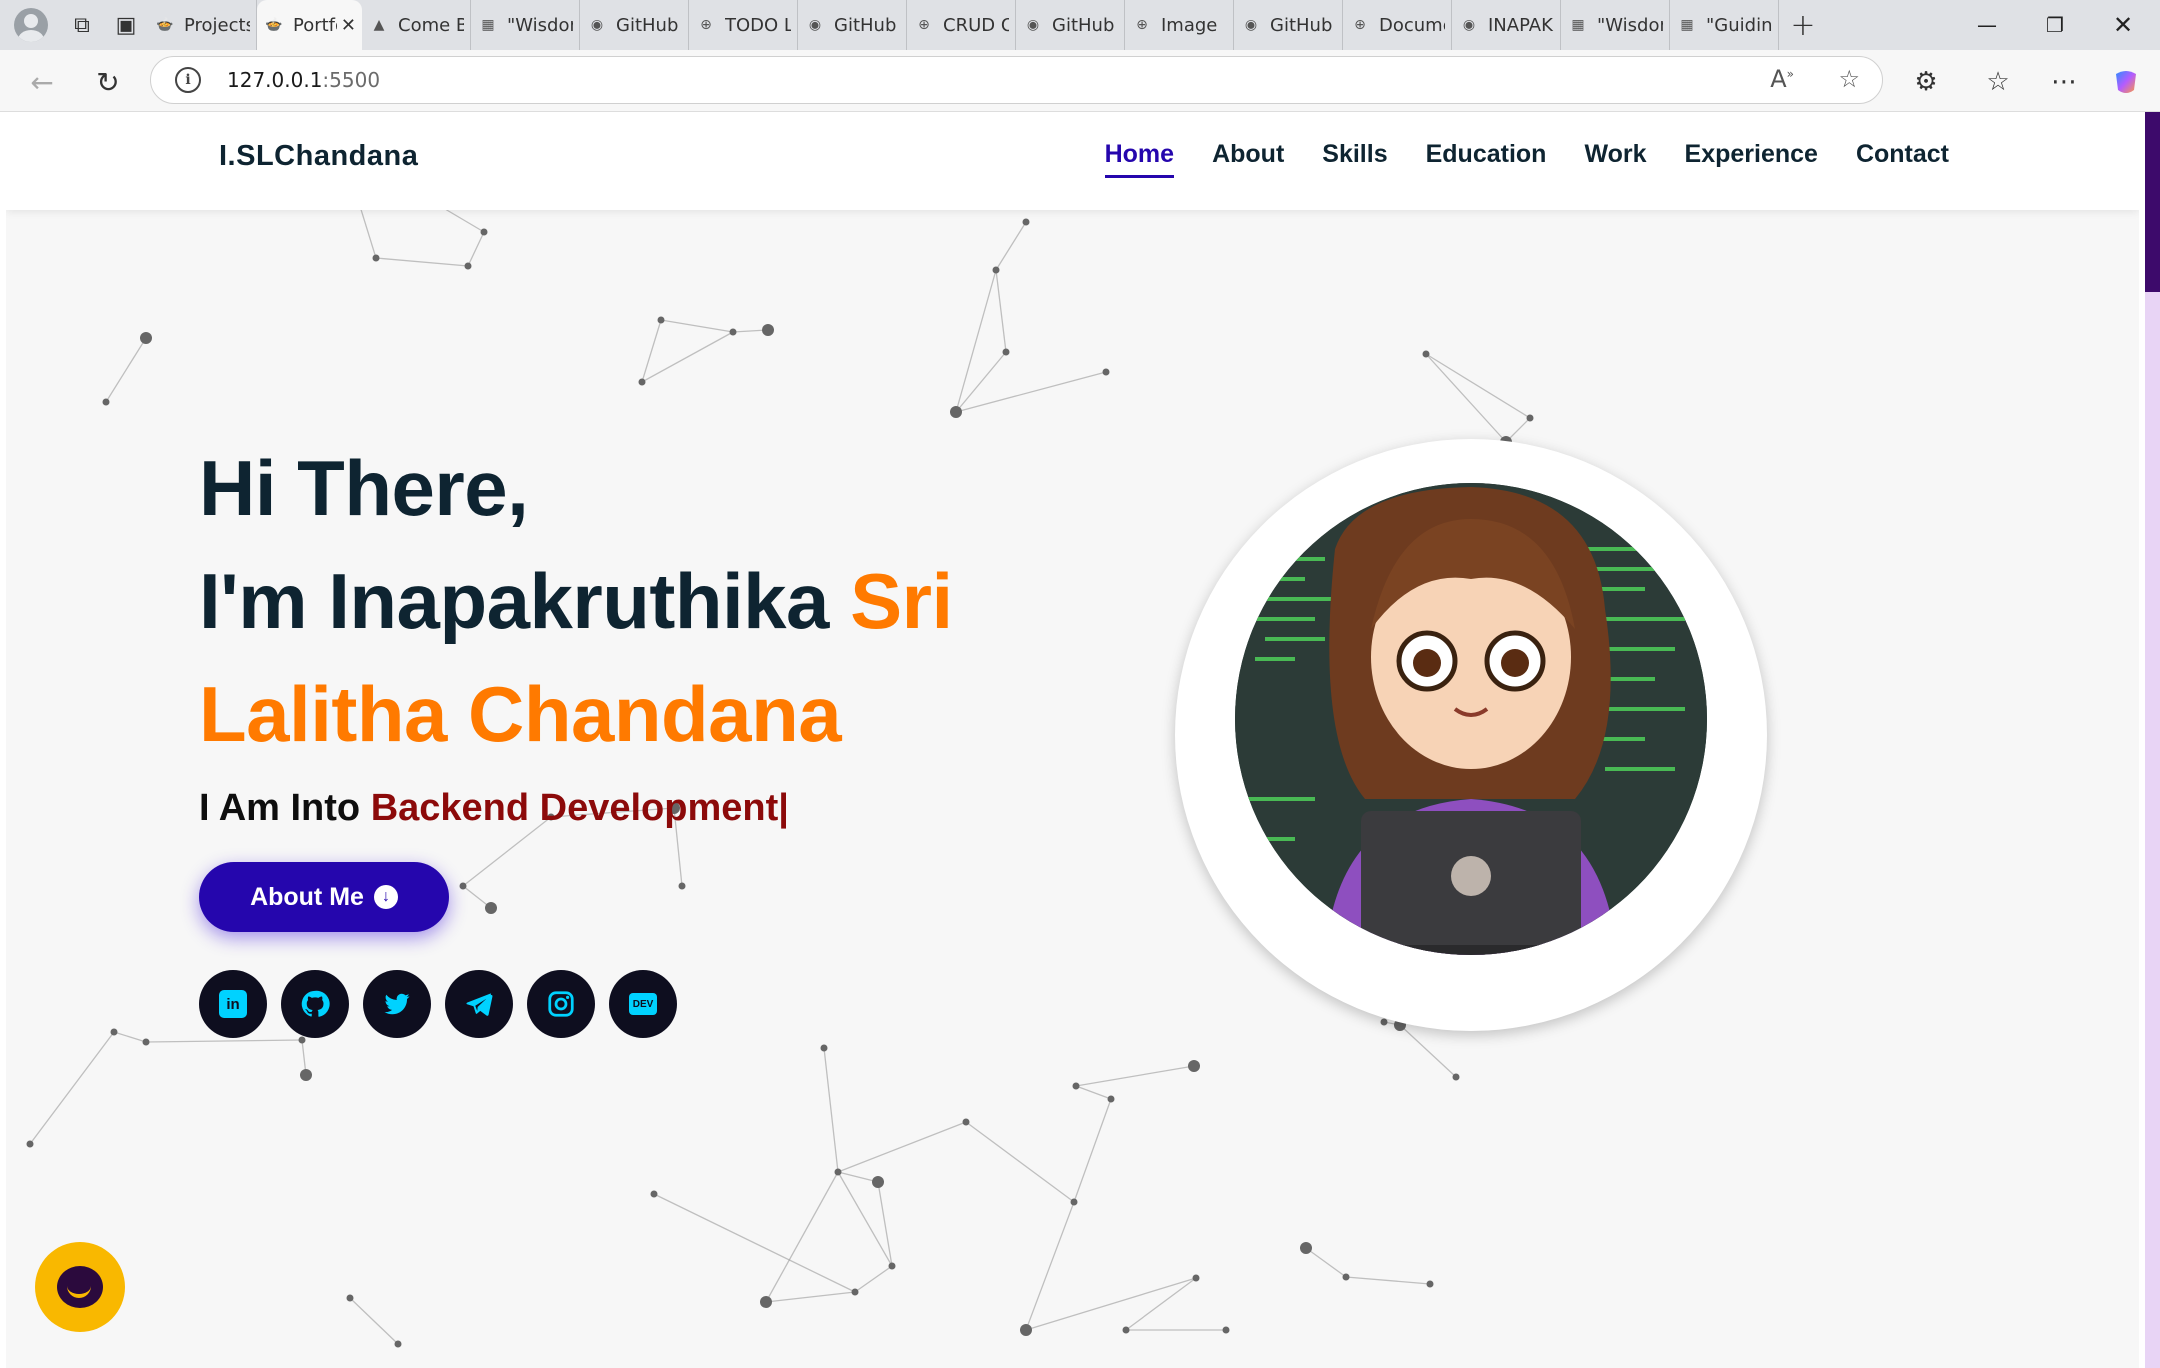 The image size is (2160, 1368). What do you see at coordinates (82, 25) in the screenshot?
I see `workspaces-icon: ⧉` at bounding box center [82, 25].